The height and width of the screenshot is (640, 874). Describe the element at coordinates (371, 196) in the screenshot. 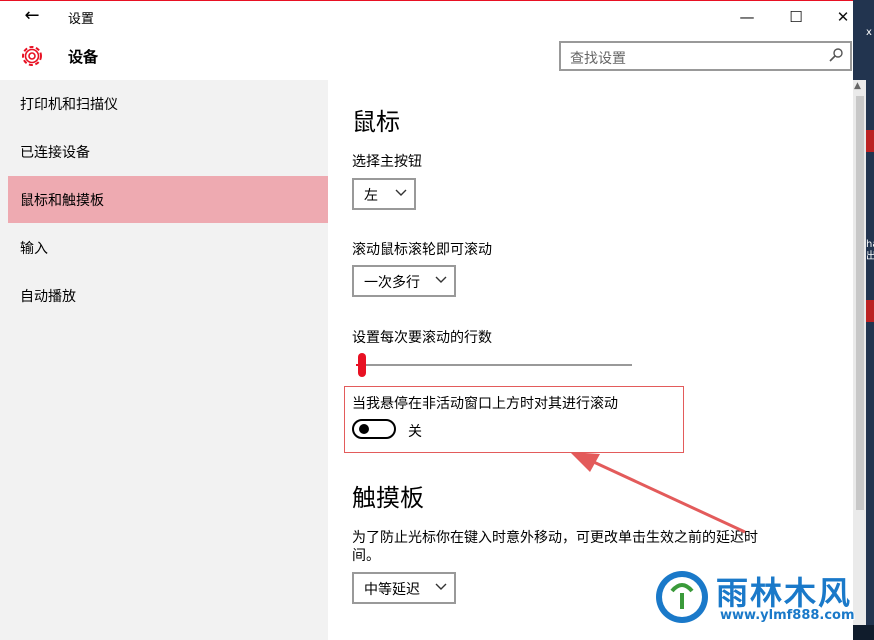

I see `dropdown-value: 左` at that location.